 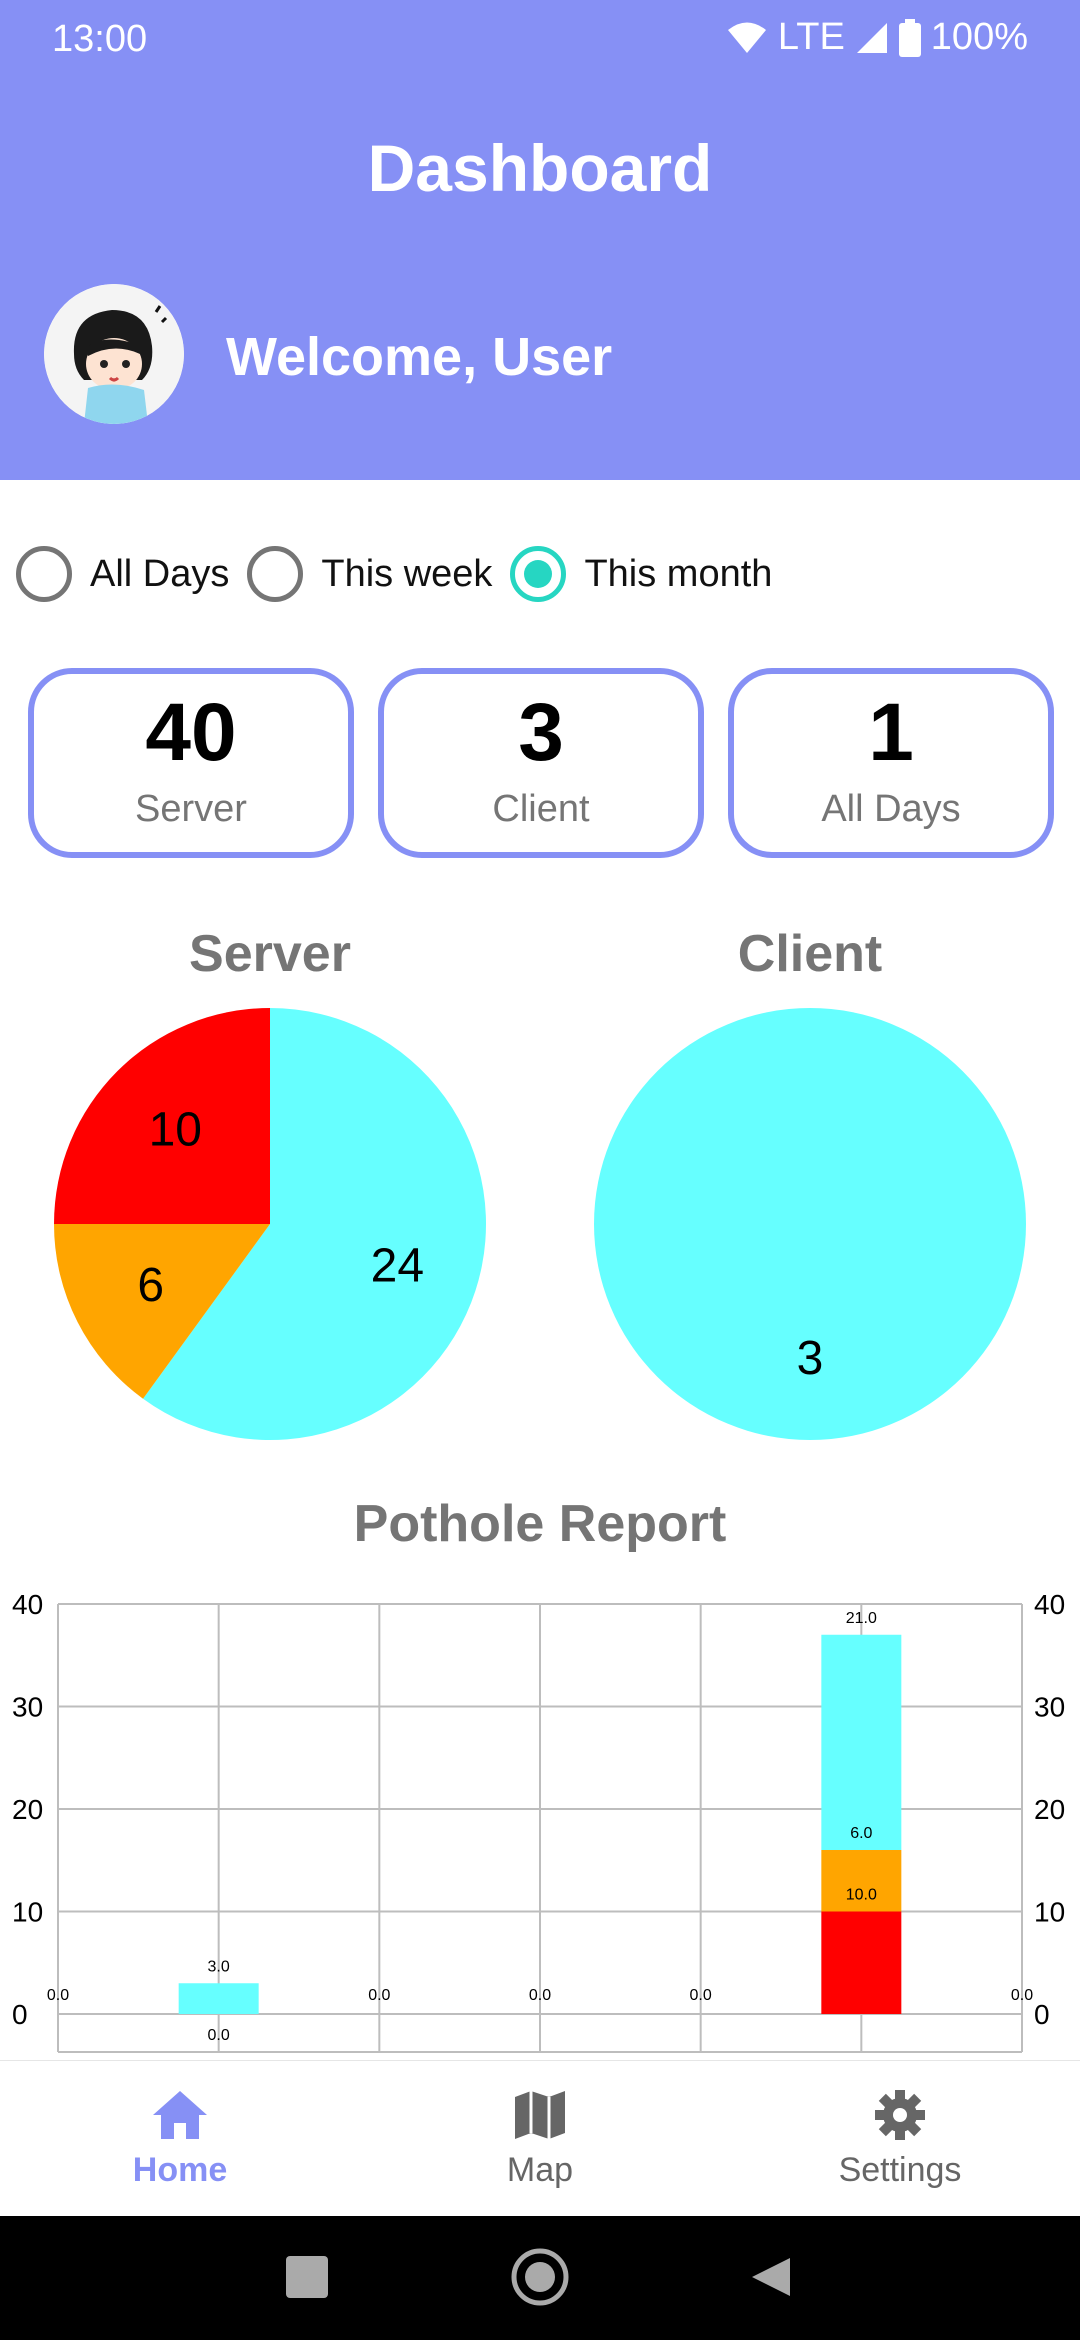 What do you see at coordinates (419, 357) in the screenshot?
I see `welcome-text: Welcome, User` at bounding box center [419, 357].